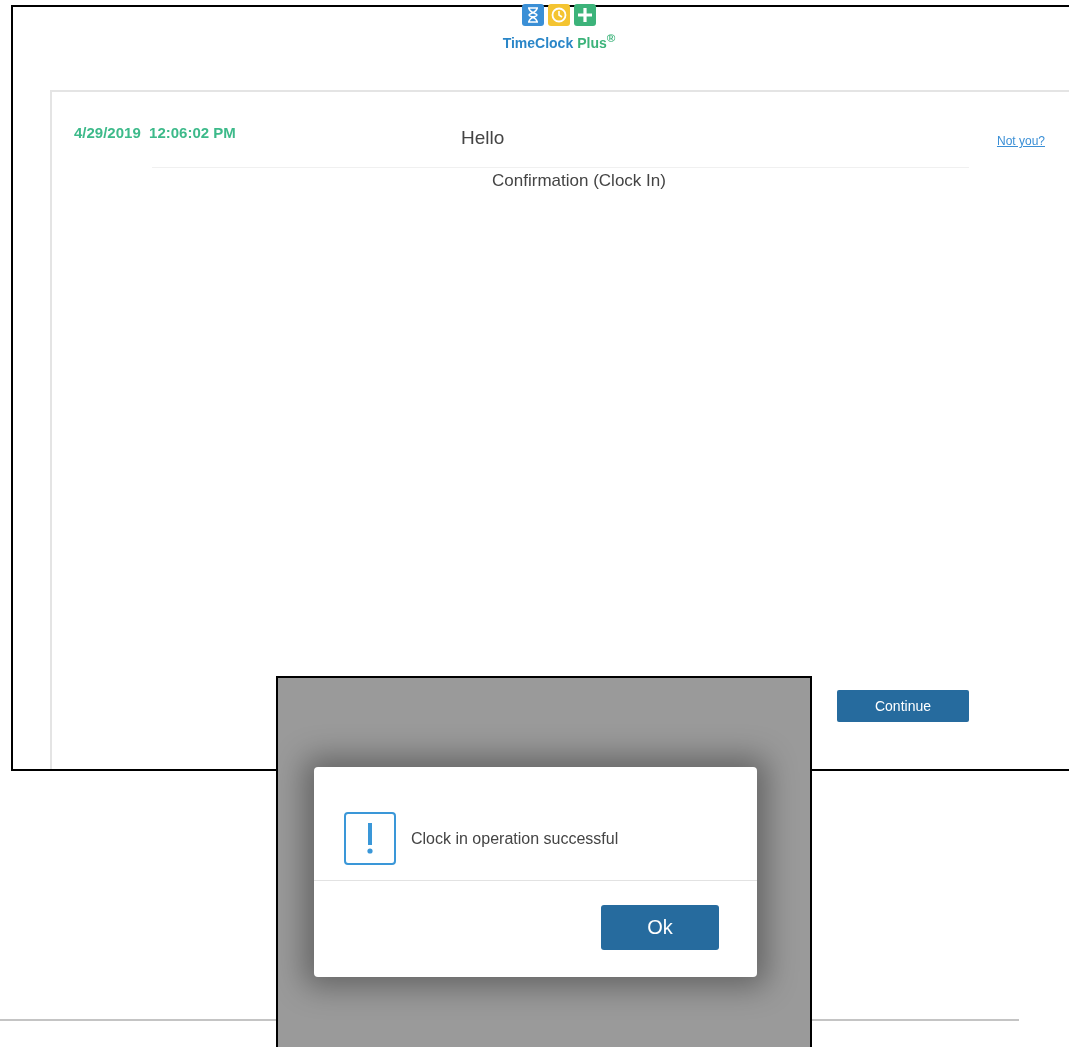 The image size is (1069, 1047). What do you see at coordinates (903, 706) in the screenshot?
I see `continue-button: Continue` at bounding box center [903, 706].